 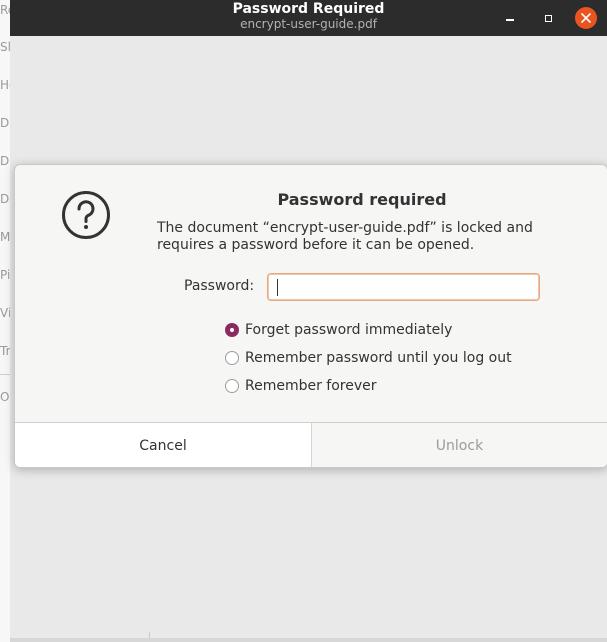 What do you see at coordinates (308, 640) in the screenshot?
I see `status-bar` at bounding box center [308, 640].